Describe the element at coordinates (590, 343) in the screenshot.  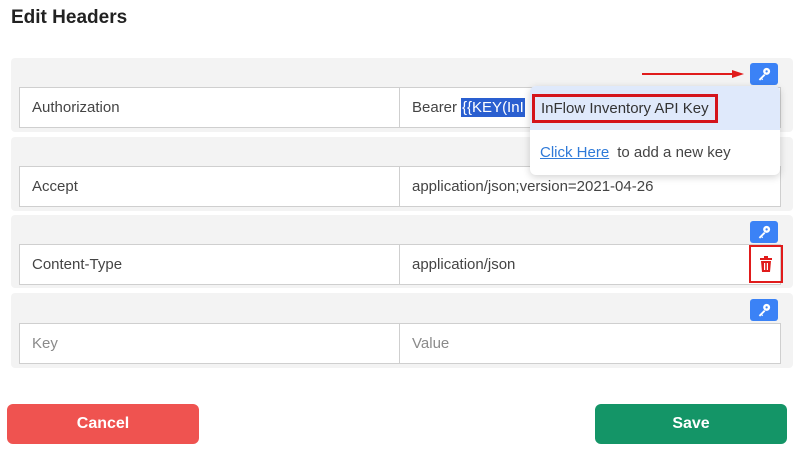
I see `header-value-input: Value` at that location.